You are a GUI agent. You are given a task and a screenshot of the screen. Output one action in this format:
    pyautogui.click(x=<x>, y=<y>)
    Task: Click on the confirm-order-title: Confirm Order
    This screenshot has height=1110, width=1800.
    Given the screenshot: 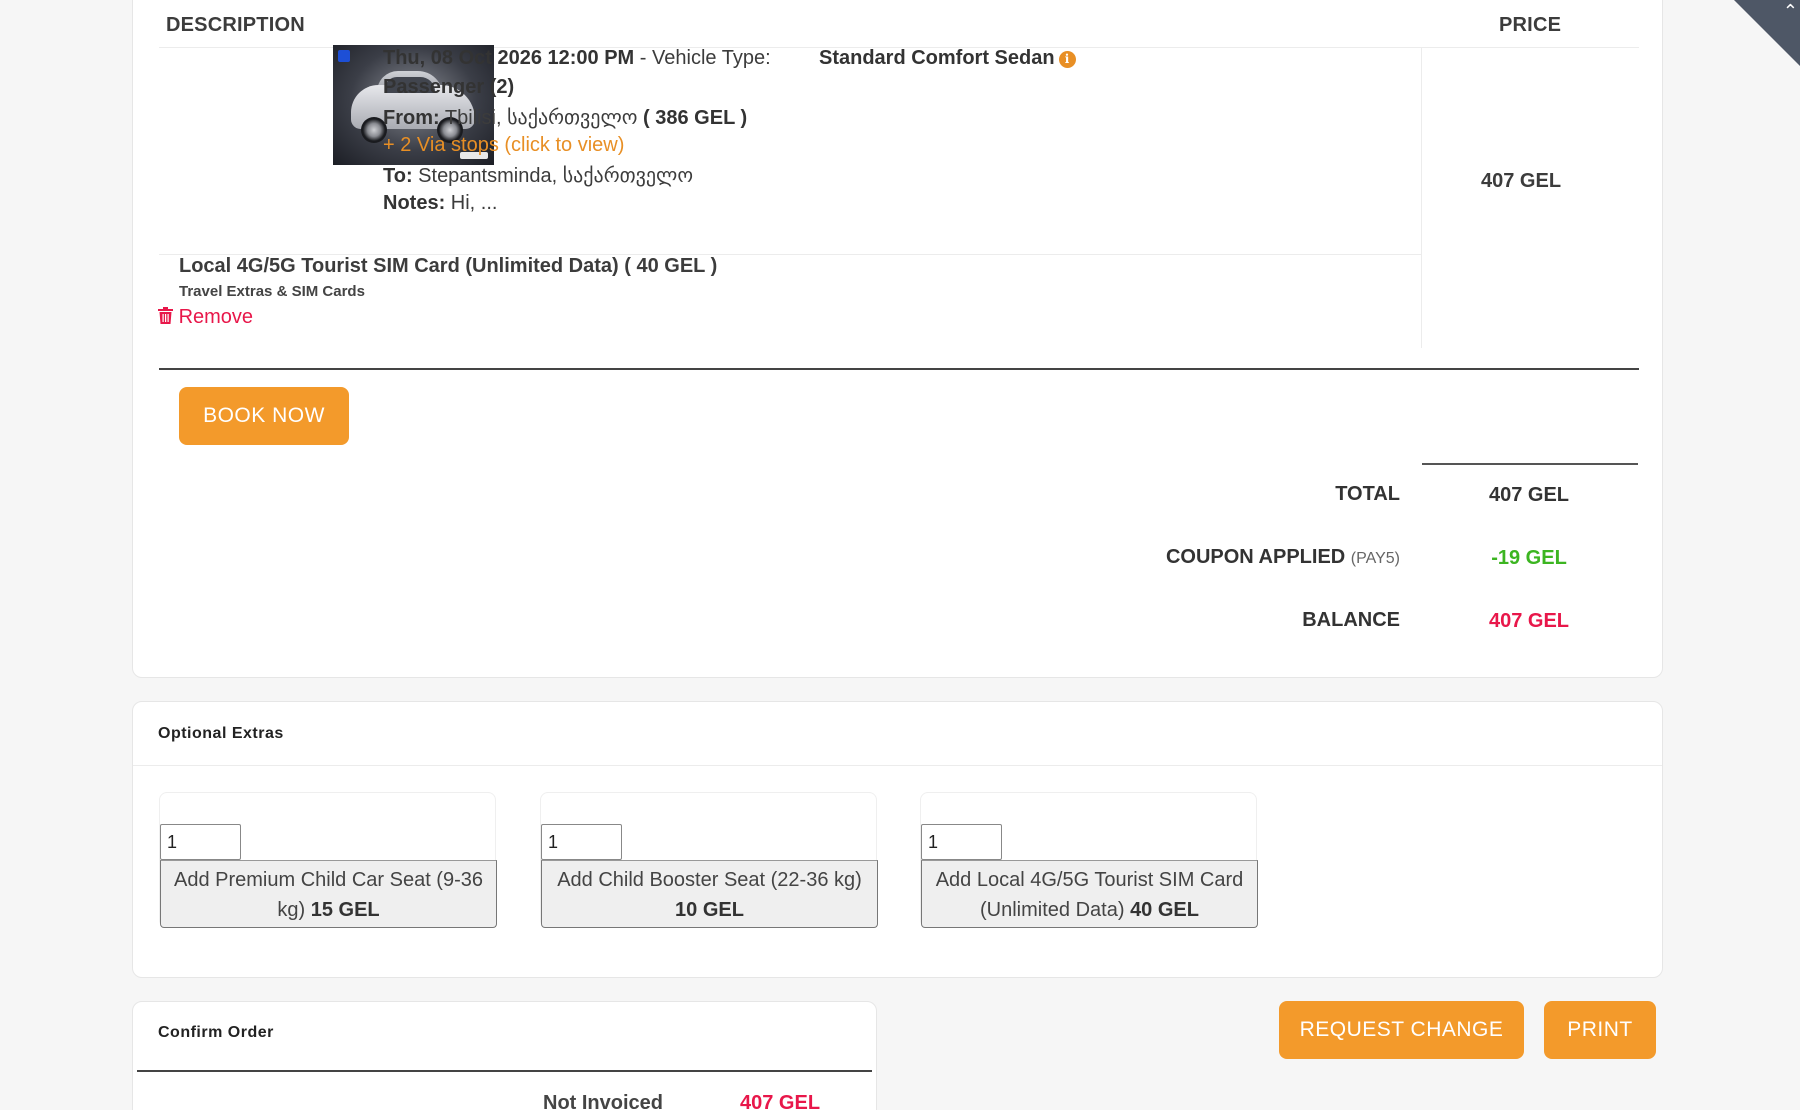 What is the action you would take?
    pyautogui.click(x=216, y=1032)
    